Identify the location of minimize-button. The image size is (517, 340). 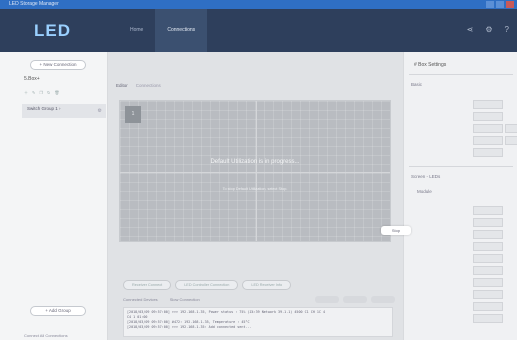
(490, 4).